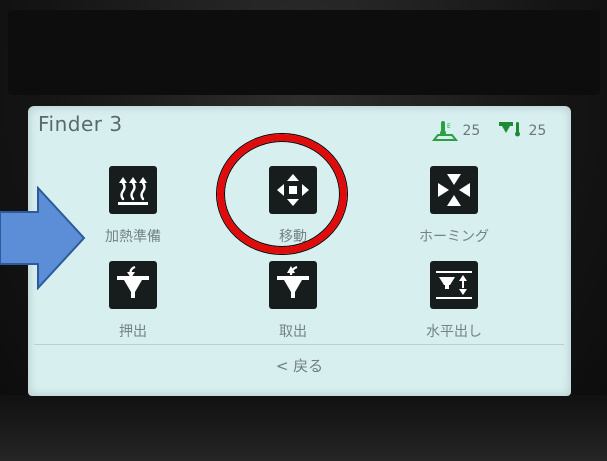  What do you see at coordinates (303, 428) in the screenshot?
I see `bezel-bottom-panel` at bounding box center [303, 428].